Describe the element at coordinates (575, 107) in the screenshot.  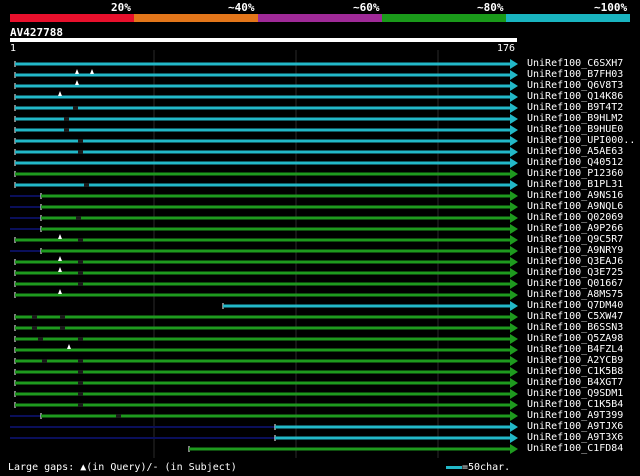
I see `hit-label: UniRef100_B9T4T2` at that location.